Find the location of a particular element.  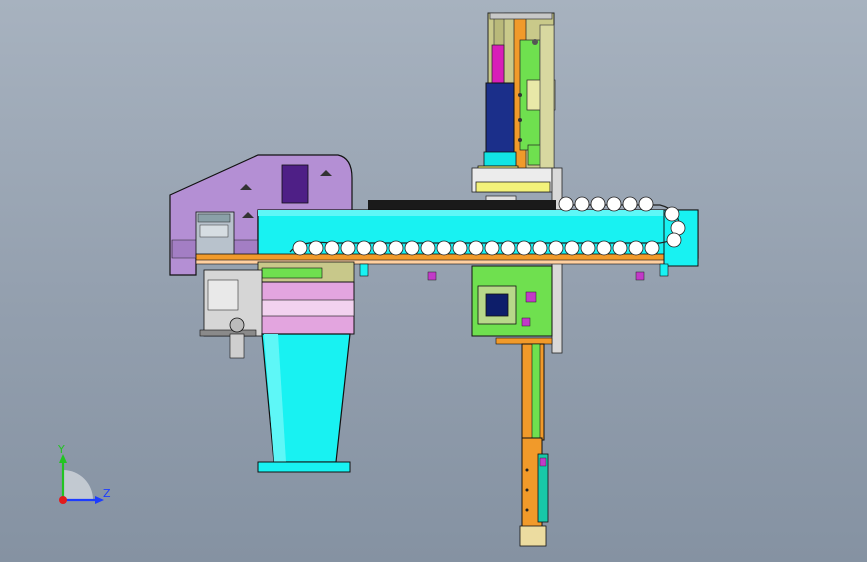

triad-z-label: Z is located at coordinates (107, 493).